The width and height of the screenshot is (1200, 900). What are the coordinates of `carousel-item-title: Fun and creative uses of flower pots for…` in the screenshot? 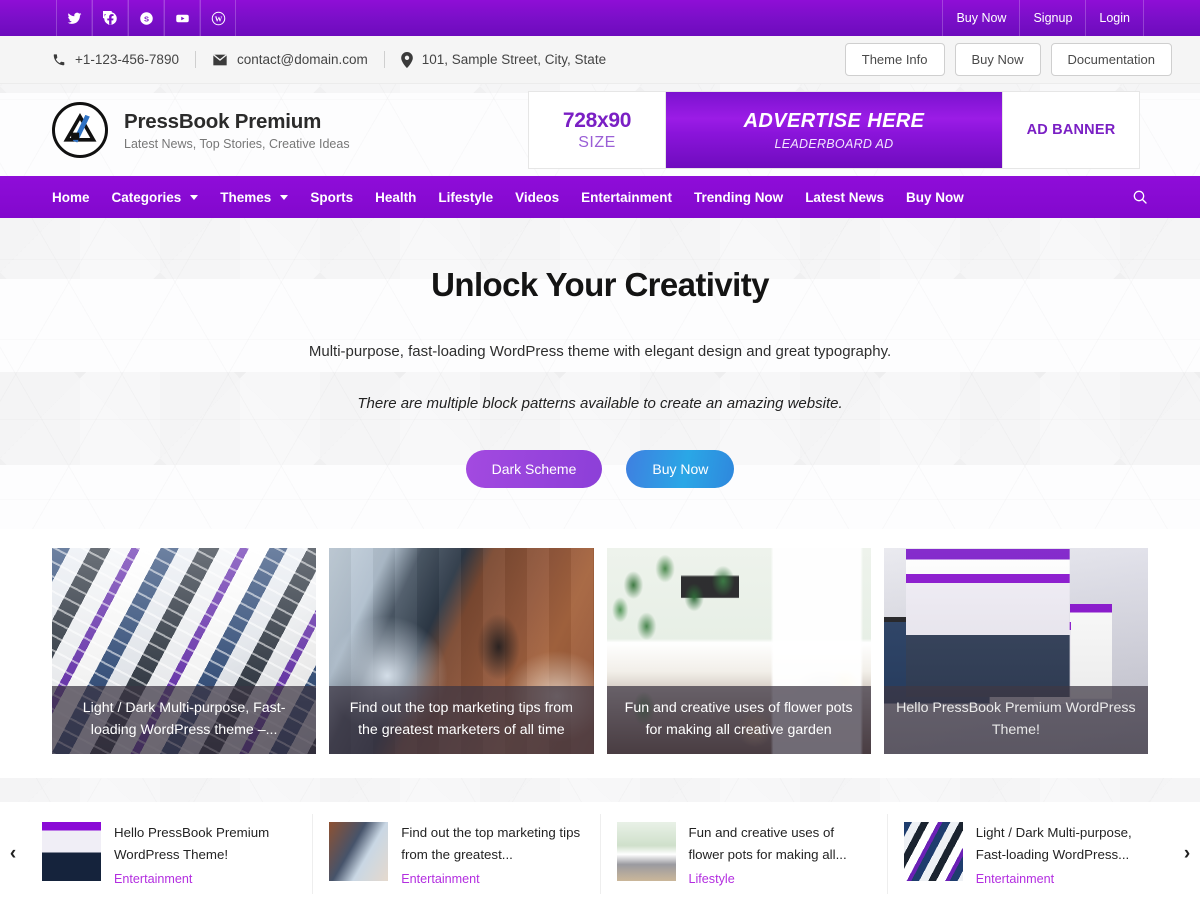 It's located at (767, 843).